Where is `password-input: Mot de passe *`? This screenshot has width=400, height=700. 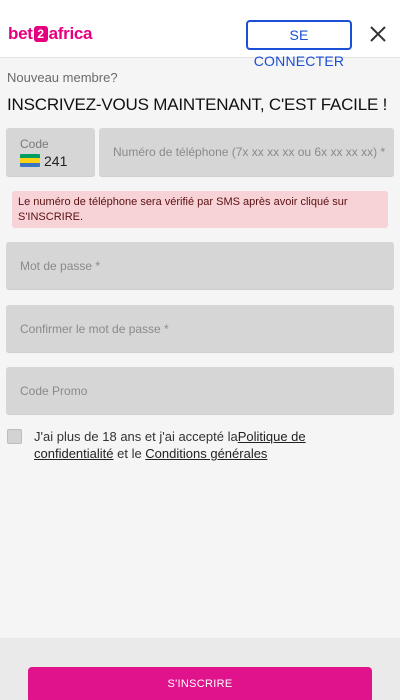 password-input: Mot de passe * is located at coordinates (200, 266).